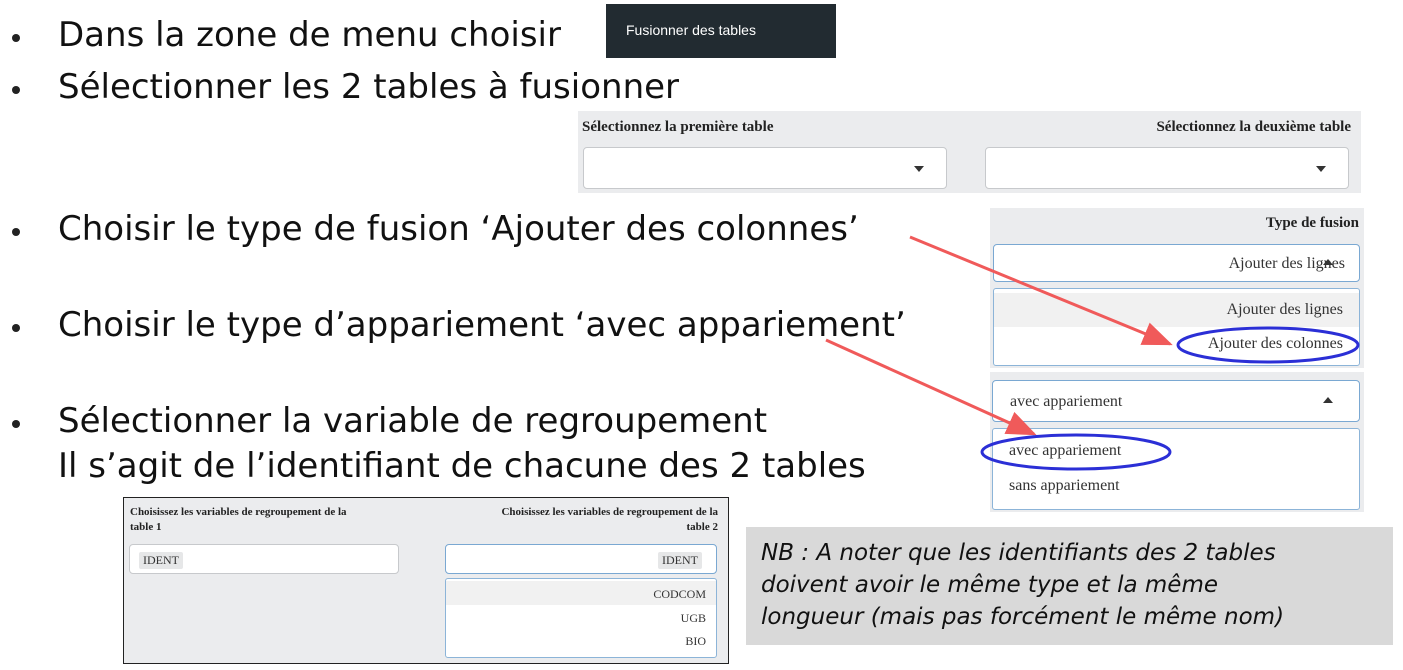 The height and width of the screenshot is (670, 1403). I want to click on appariement-selected: avec appariement, so click(1066, 401).